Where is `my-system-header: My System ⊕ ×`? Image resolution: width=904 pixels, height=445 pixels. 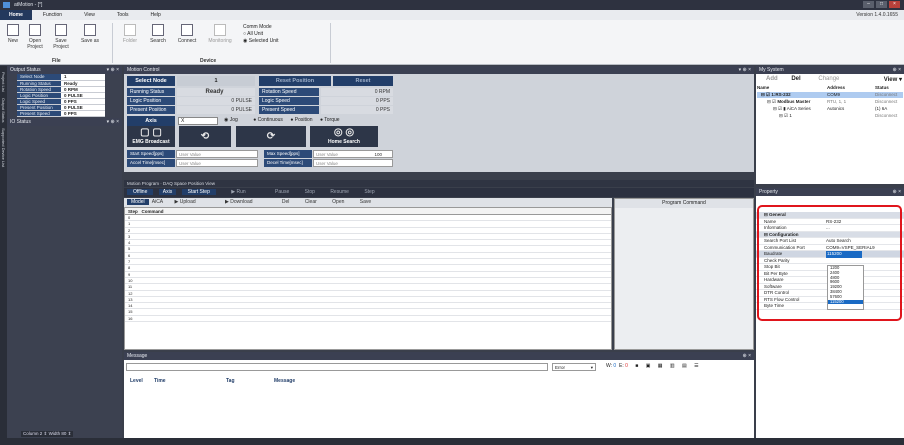
my-system-header: My System ⊕ × is located at coordinates (830, 70).